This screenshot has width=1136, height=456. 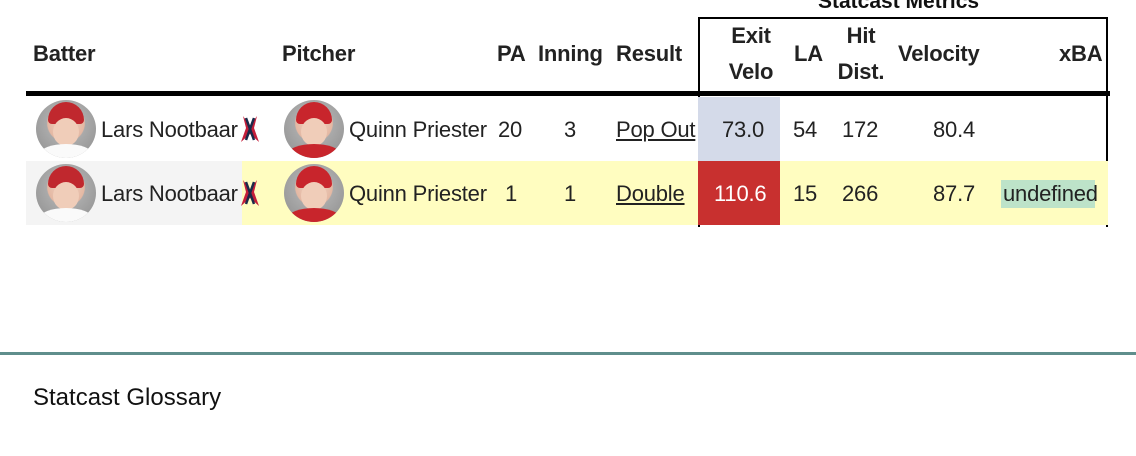 I want to click on la-cell: 54, so click(x=805, y=129).